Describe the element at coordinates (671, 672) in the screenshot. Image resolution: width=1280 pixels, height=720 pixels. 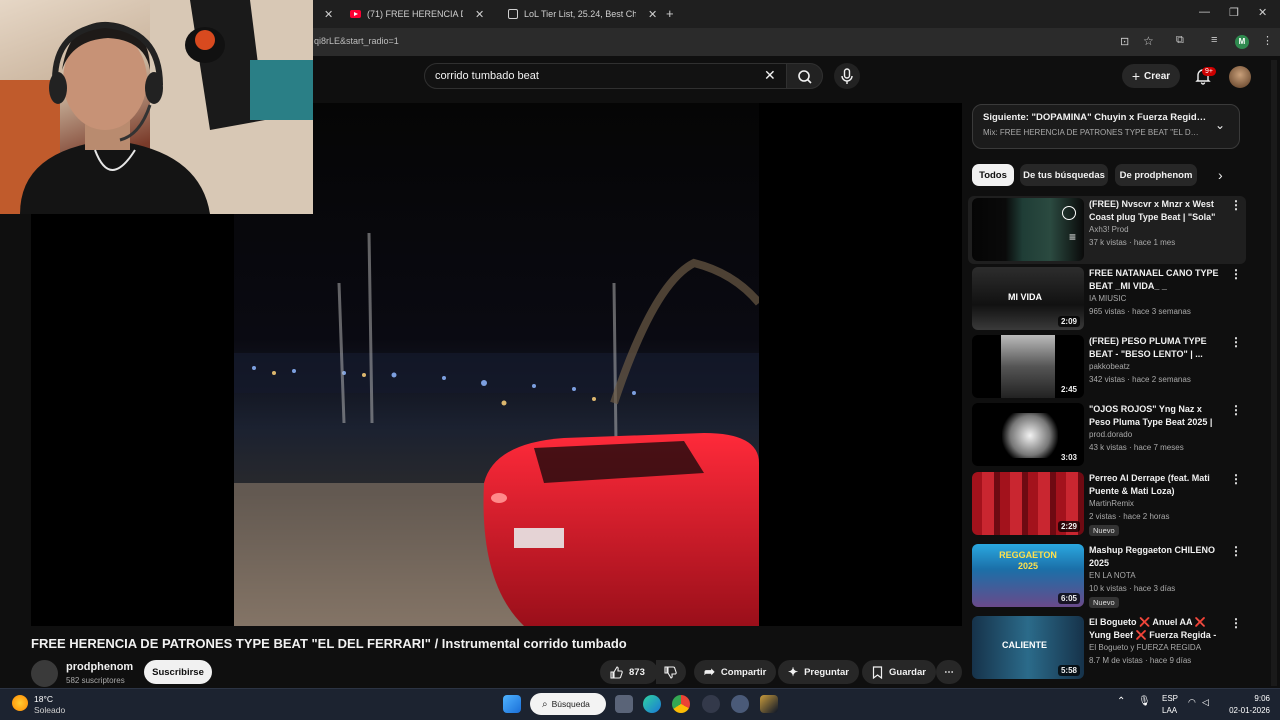
I see `dislike-button` at that location.